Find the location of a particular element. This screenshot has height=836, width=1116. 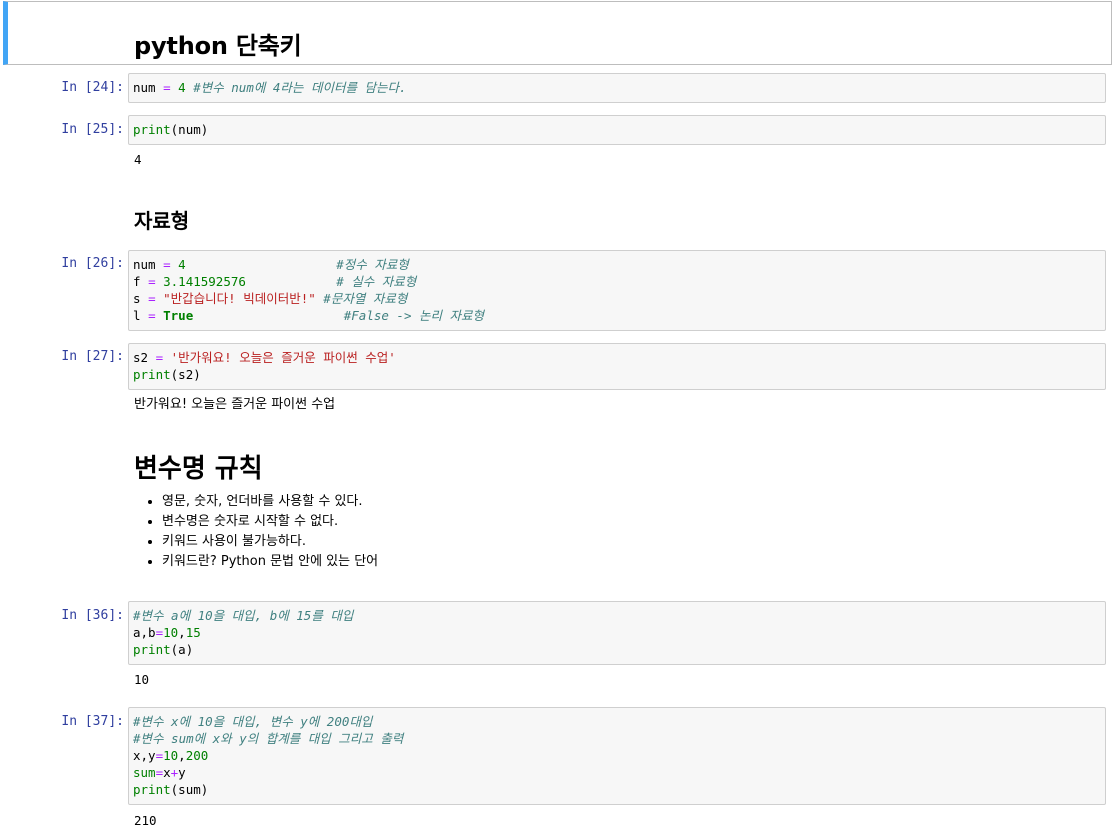

code-num: 3.141592576 is located at coordinates (204, 281).